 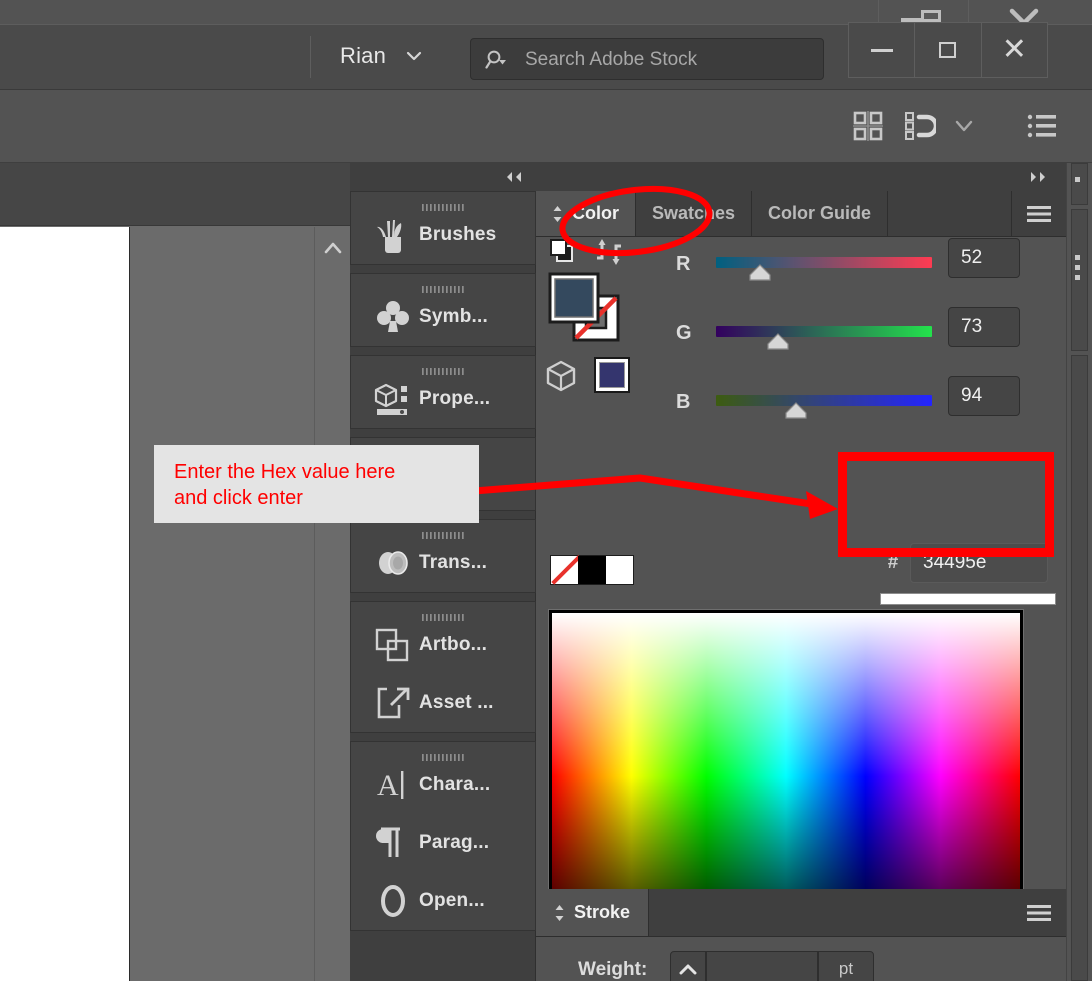 I want to click on annotation-callout: Enter the Hex value here and click enter, so click(x=316, y=484).